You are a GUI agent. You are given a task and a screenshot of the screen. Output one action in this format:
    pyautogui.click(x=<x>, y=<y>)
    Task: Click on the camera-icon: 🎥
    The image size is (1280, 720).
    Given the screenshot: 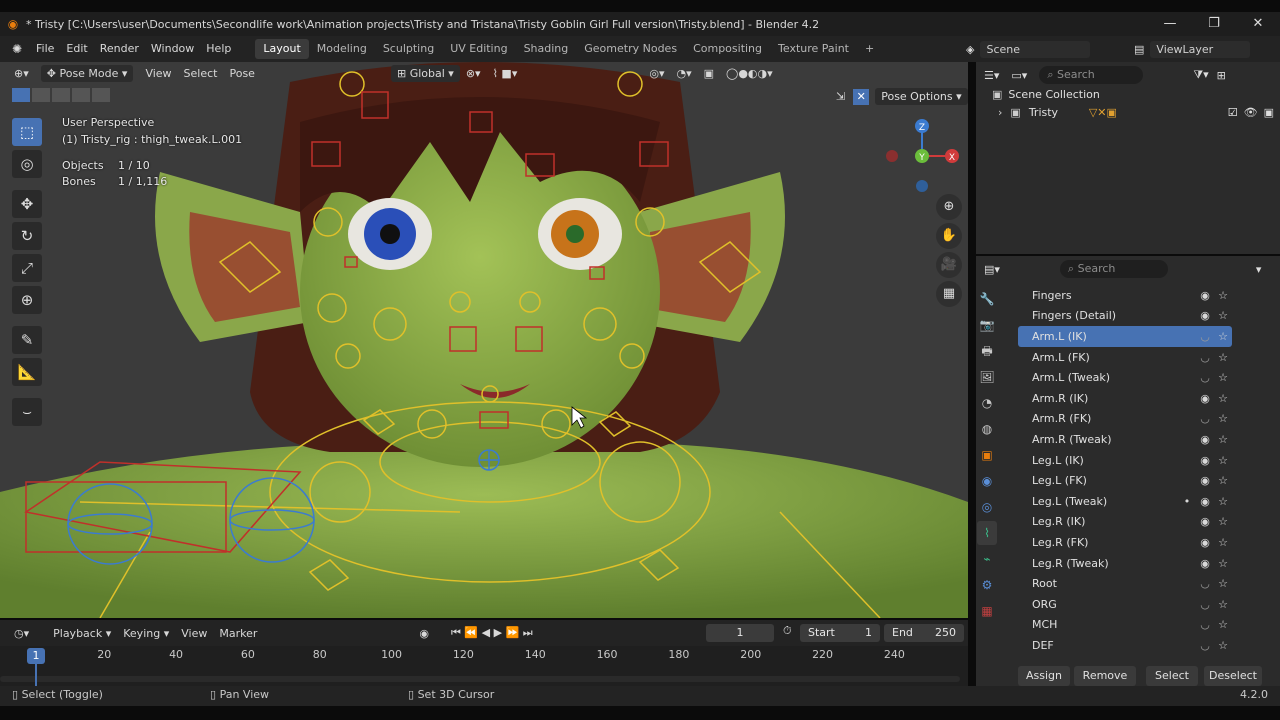 What is the action you would take?
    pyautogui.click(x=949, y=265)
    